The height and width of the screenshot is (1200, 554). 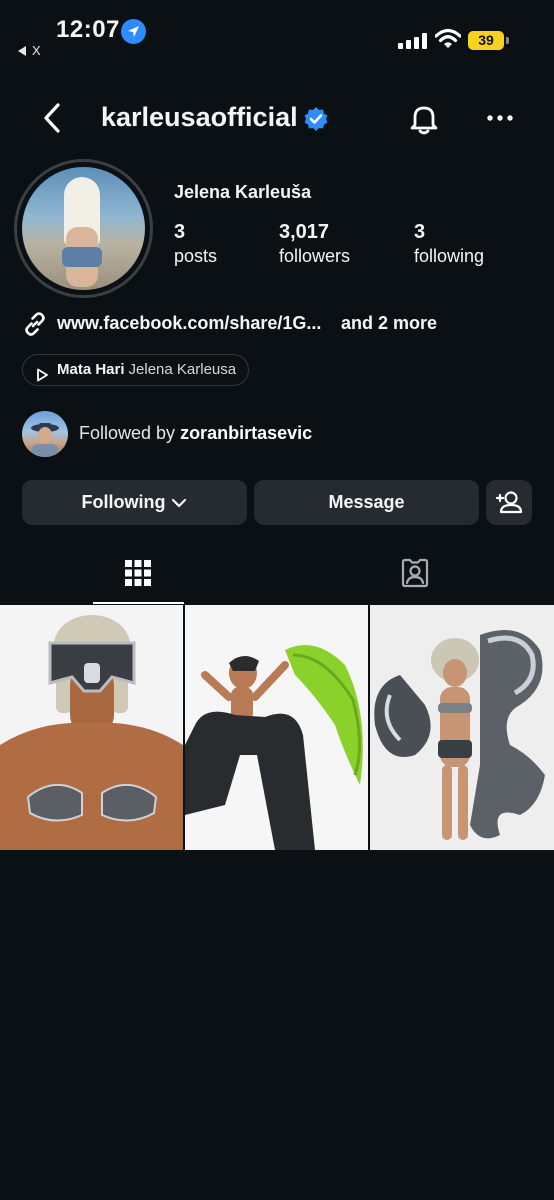 I want to click on grid-icon, so click(x=138, y=573).